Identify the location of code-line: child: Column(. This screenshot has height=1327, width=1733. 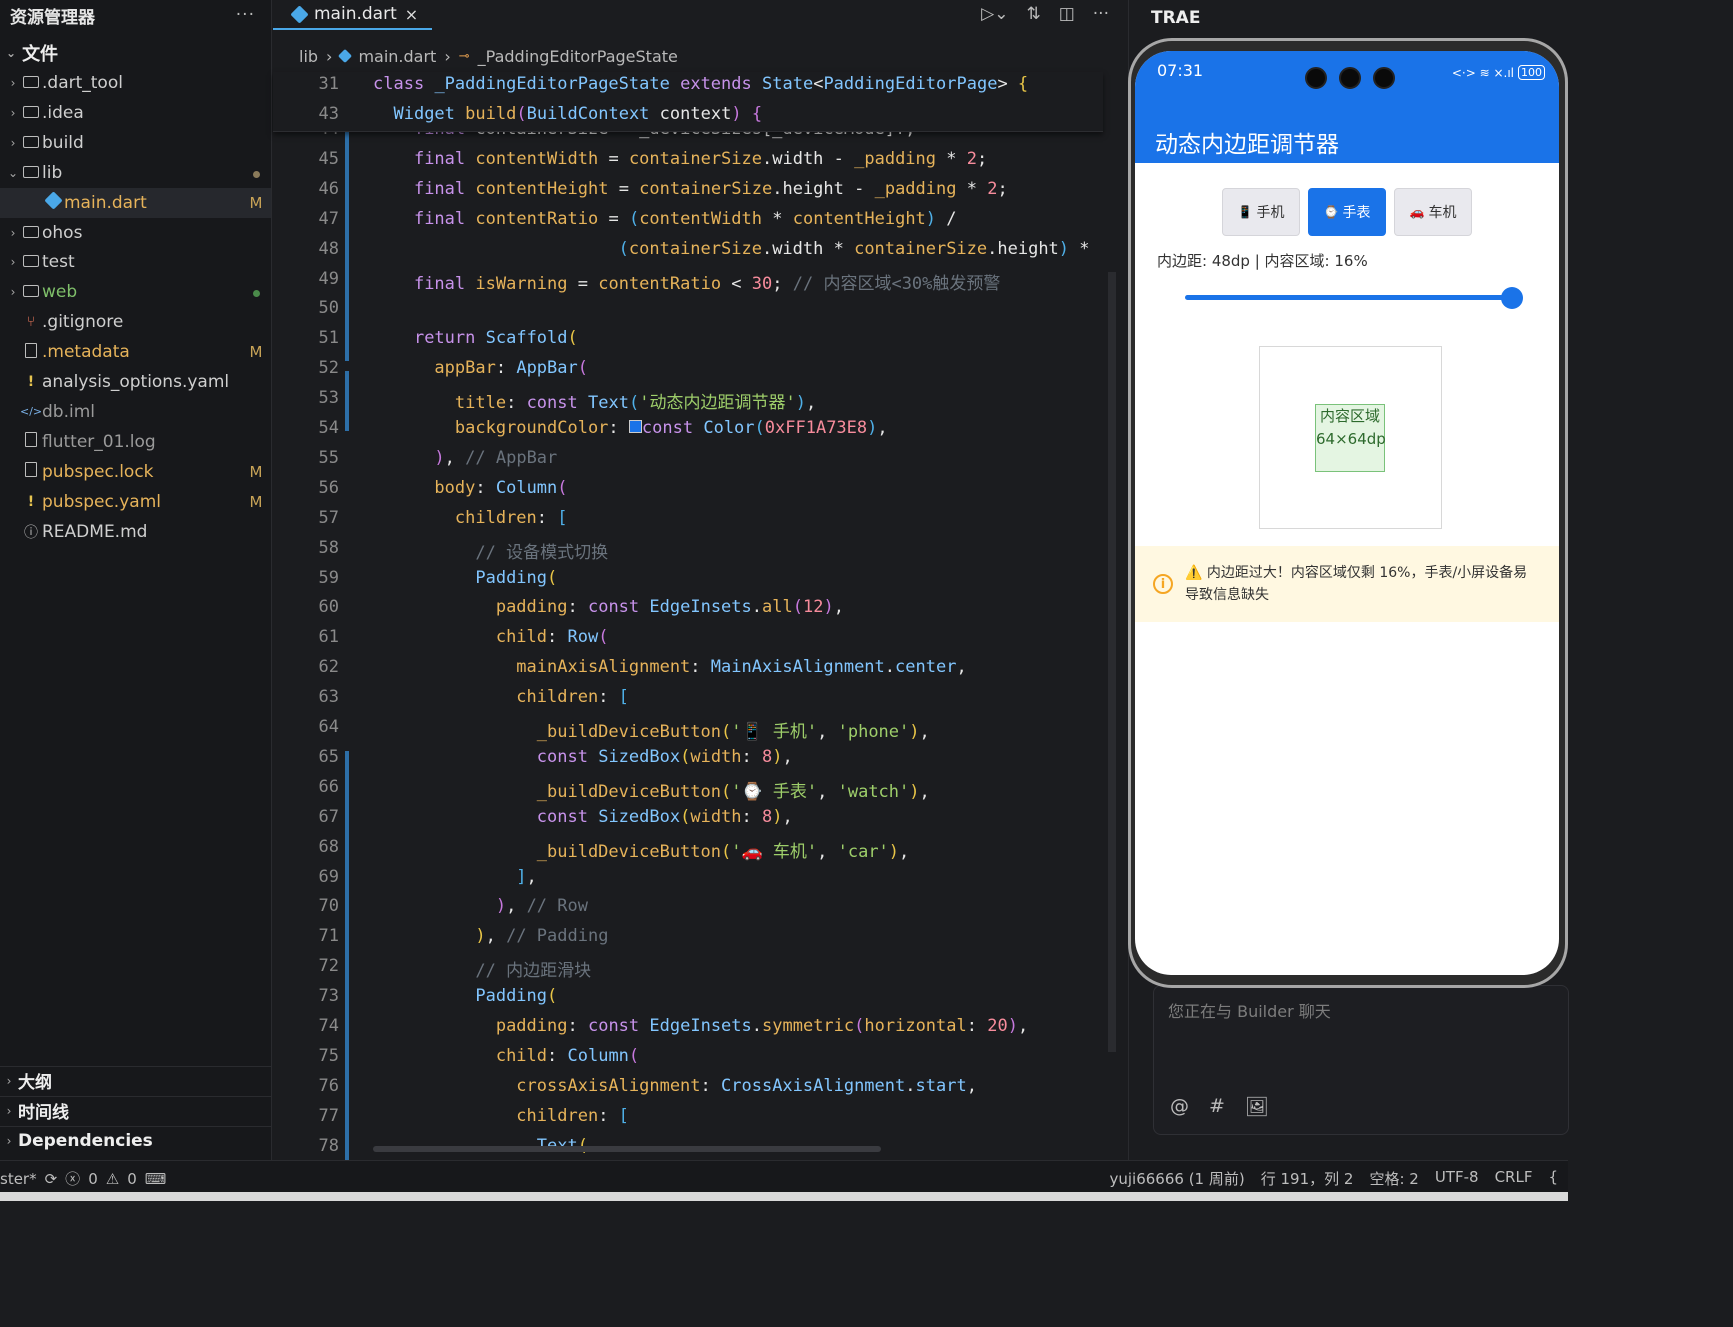
(506, 1056).